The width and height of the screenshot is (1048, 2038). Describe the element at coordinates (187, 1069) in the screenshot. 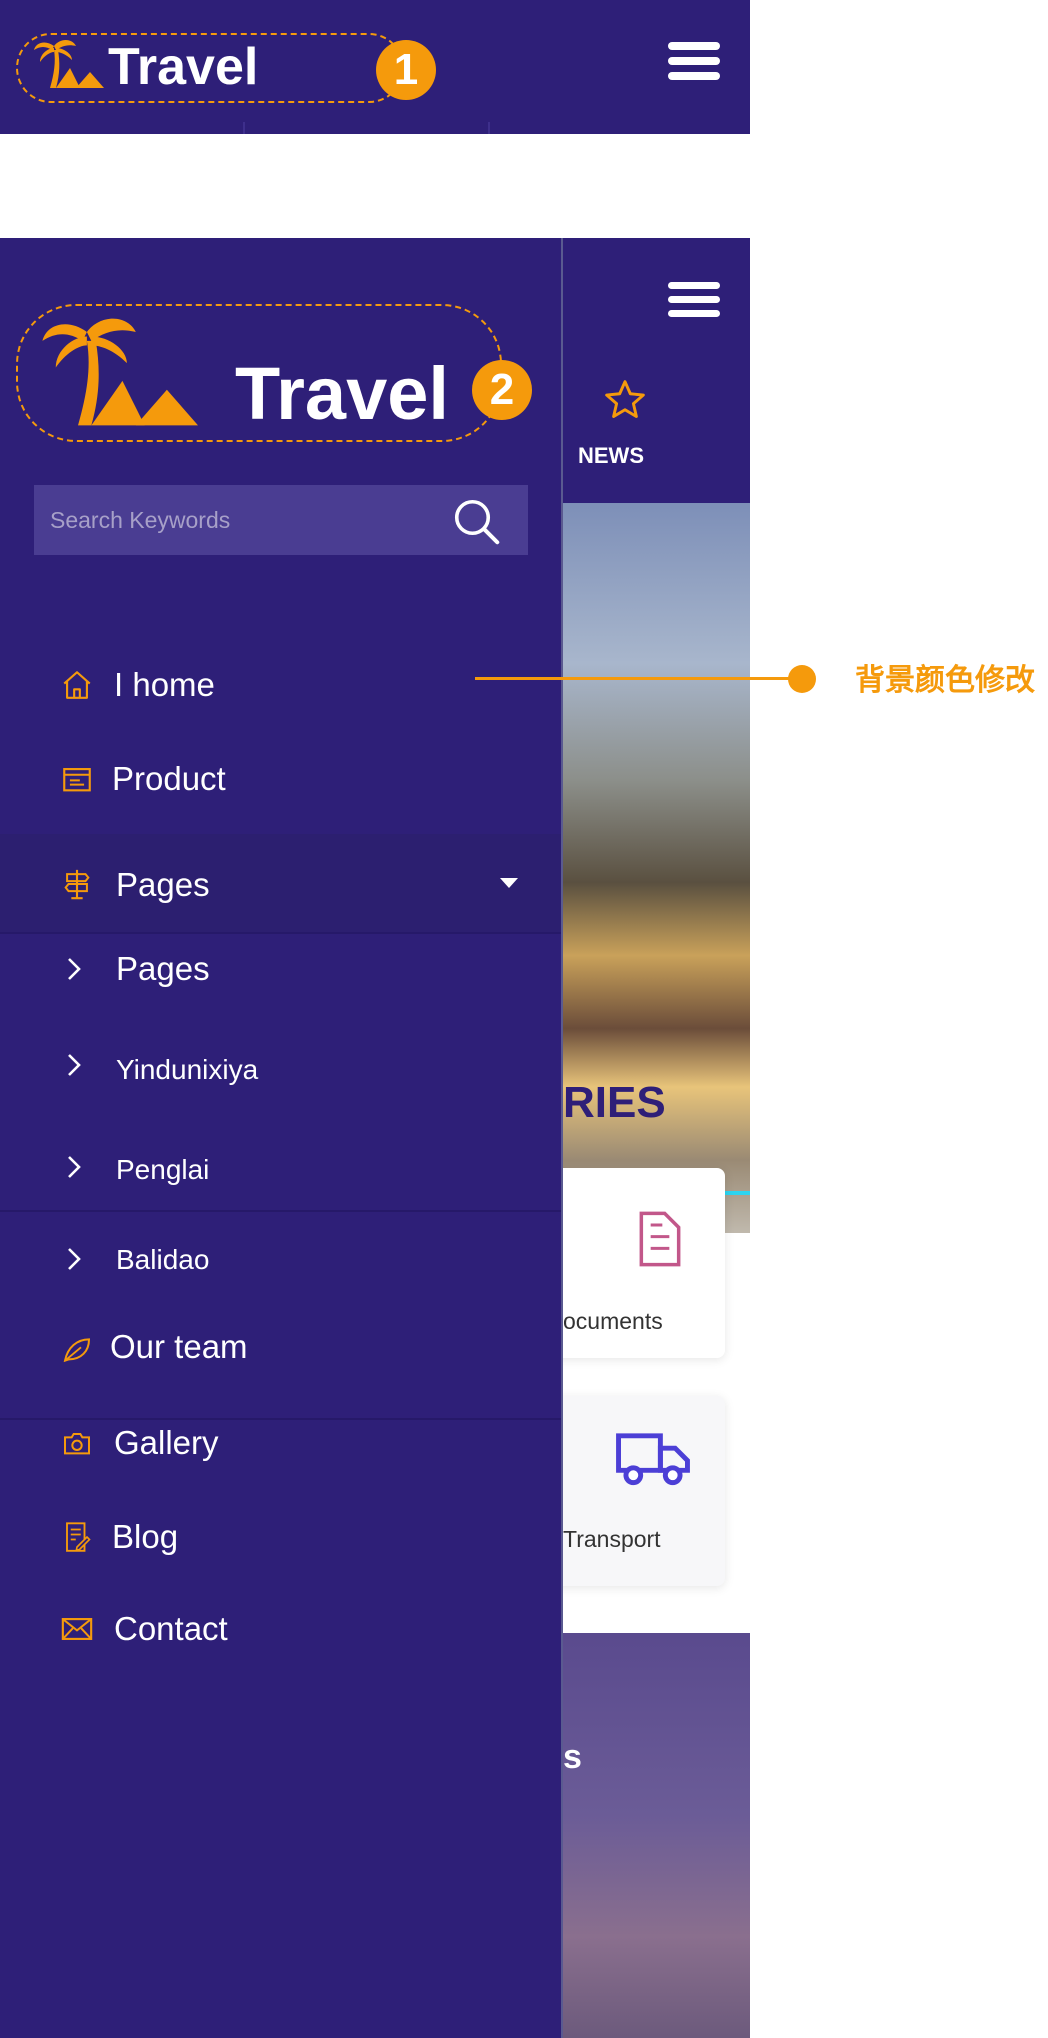

I see `menu-item-label: Yindunixiya` at that location.